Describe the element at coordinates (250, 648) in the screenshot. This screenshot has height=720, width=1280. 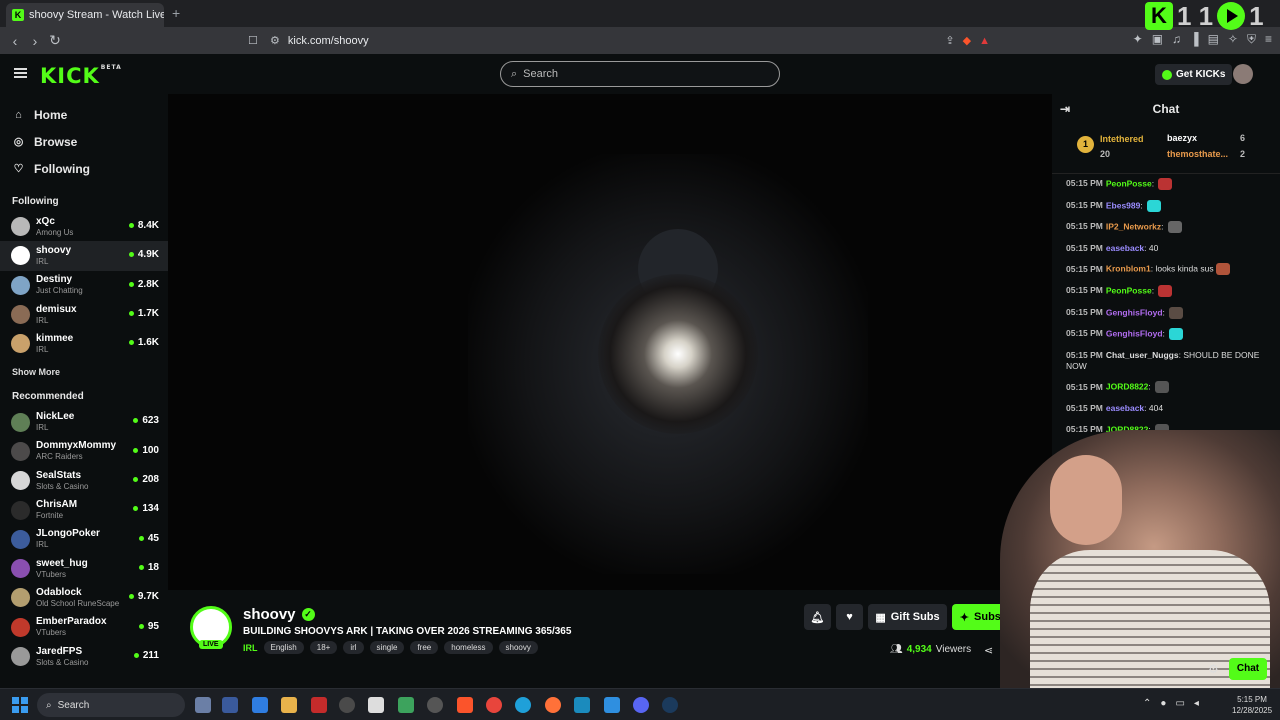
I see `stream-category: IRL` at that location.